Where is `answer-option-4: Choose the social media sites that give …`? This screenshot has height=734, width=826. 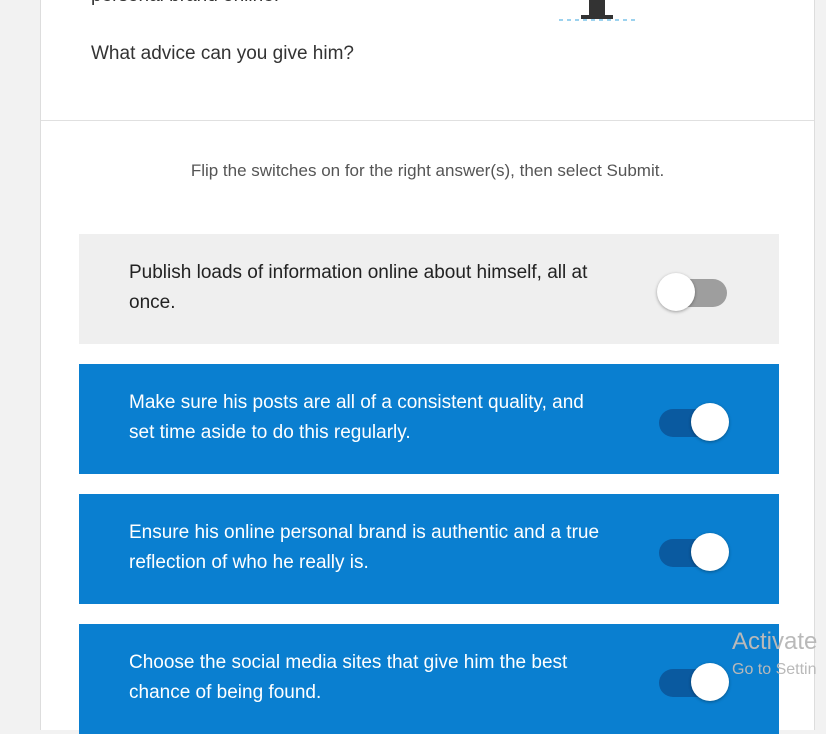 answer-option-4: Choose the social media sites that give … is located at coordinates (429, 679).